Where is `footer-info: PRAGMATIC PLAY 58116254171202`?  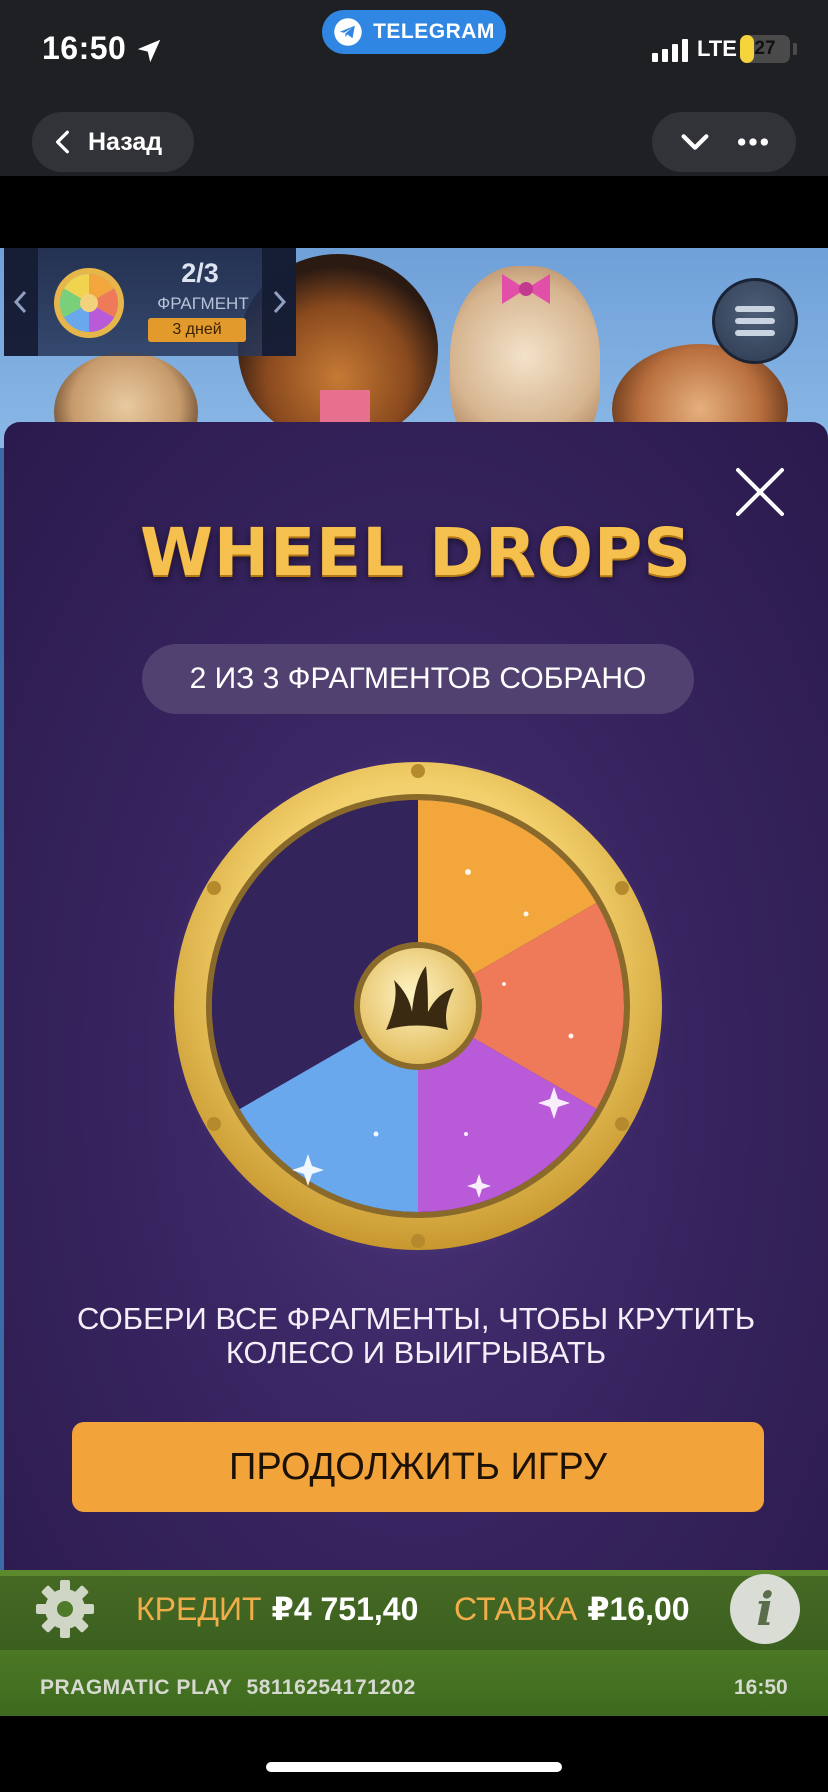
footer-info: PRAGMATIC PLAY 58116254171202 is located at coordinates (228, 1688).